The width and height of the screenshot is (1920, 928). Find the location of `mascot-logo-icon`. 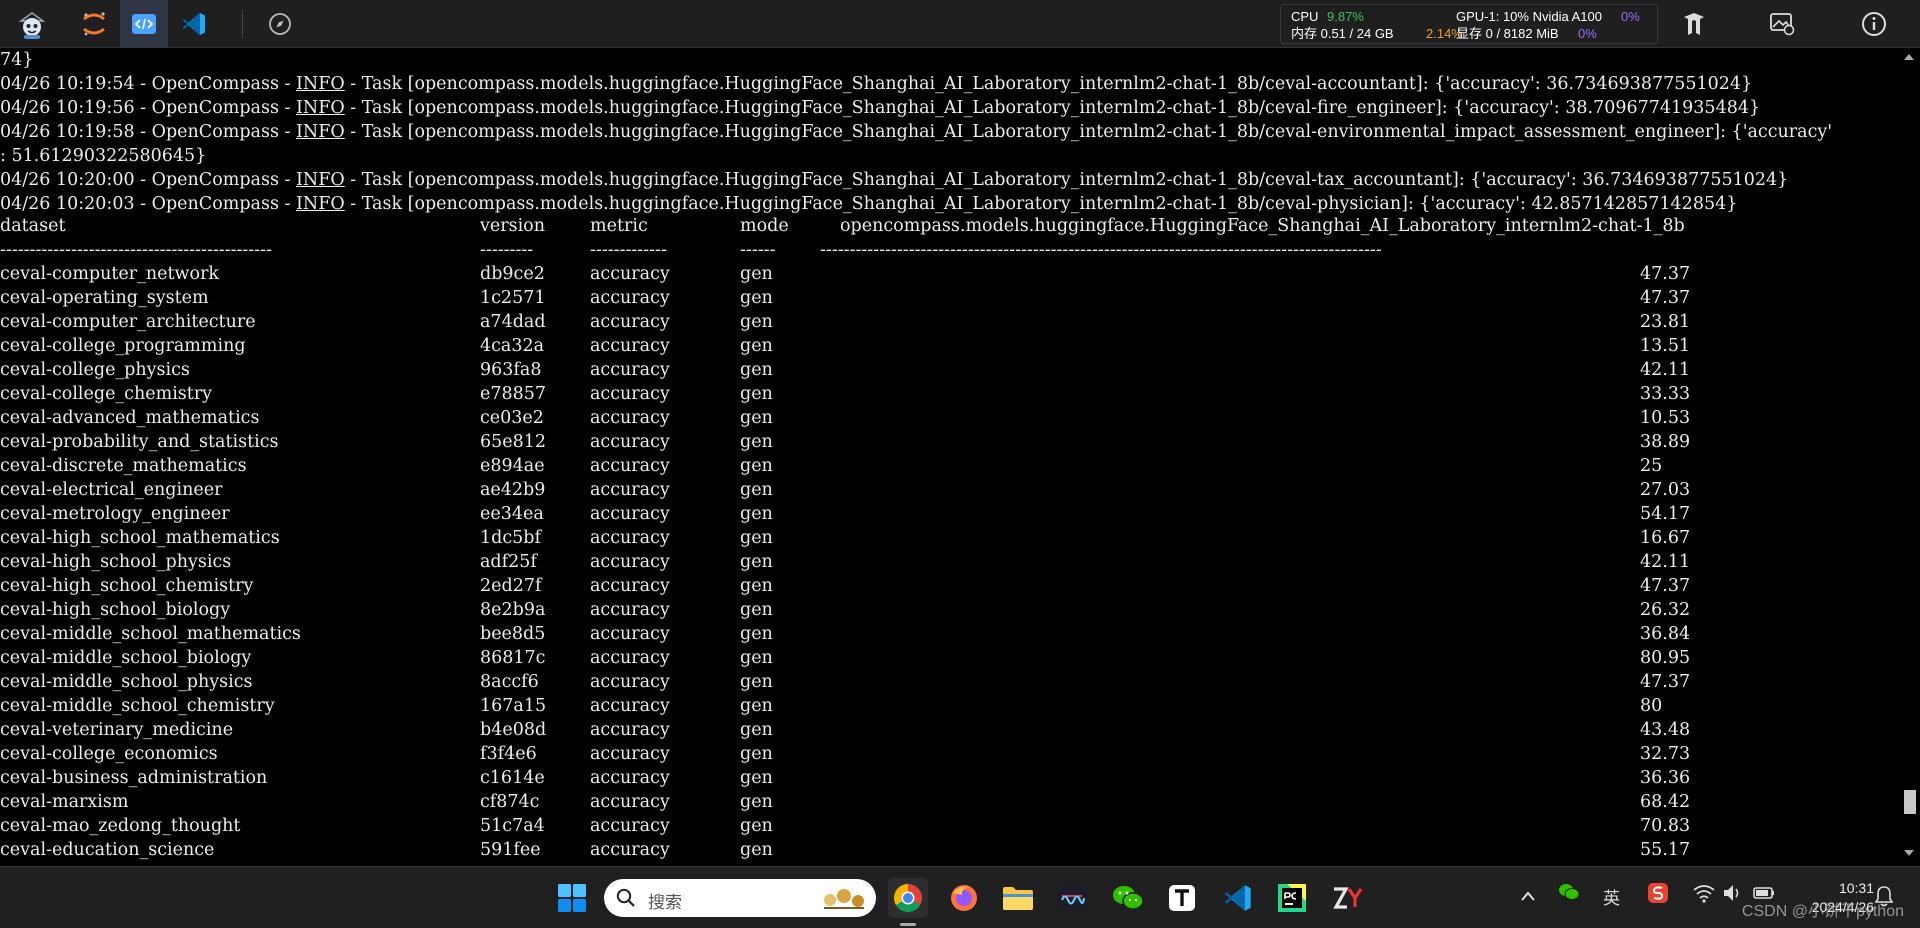

mascot-logo-icon is located at coordinates (32, 24).